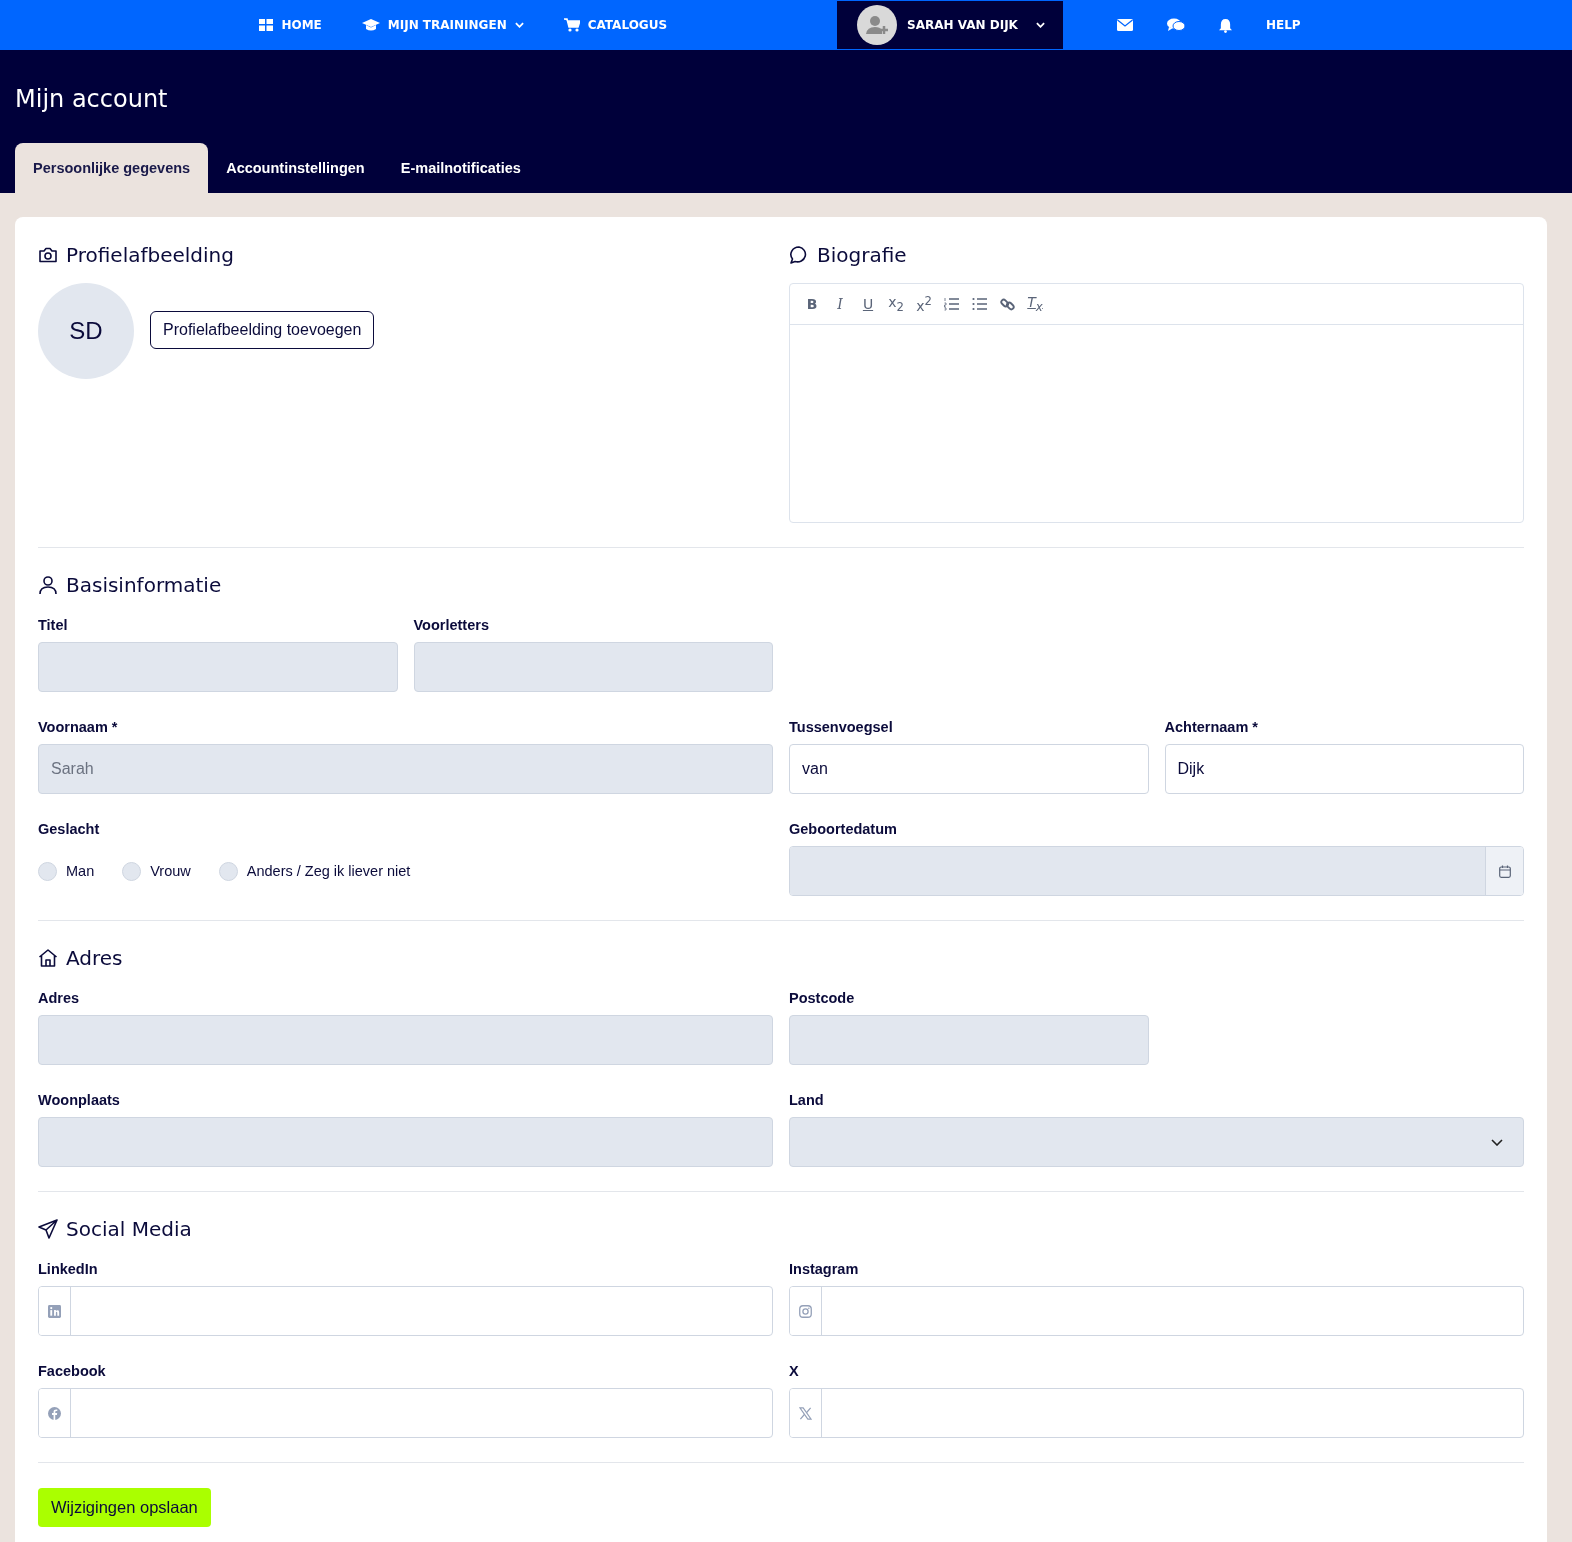 This screenshot has height=1542, width=1572. I want to click on page-title: Mijn account, so click(92, 99).